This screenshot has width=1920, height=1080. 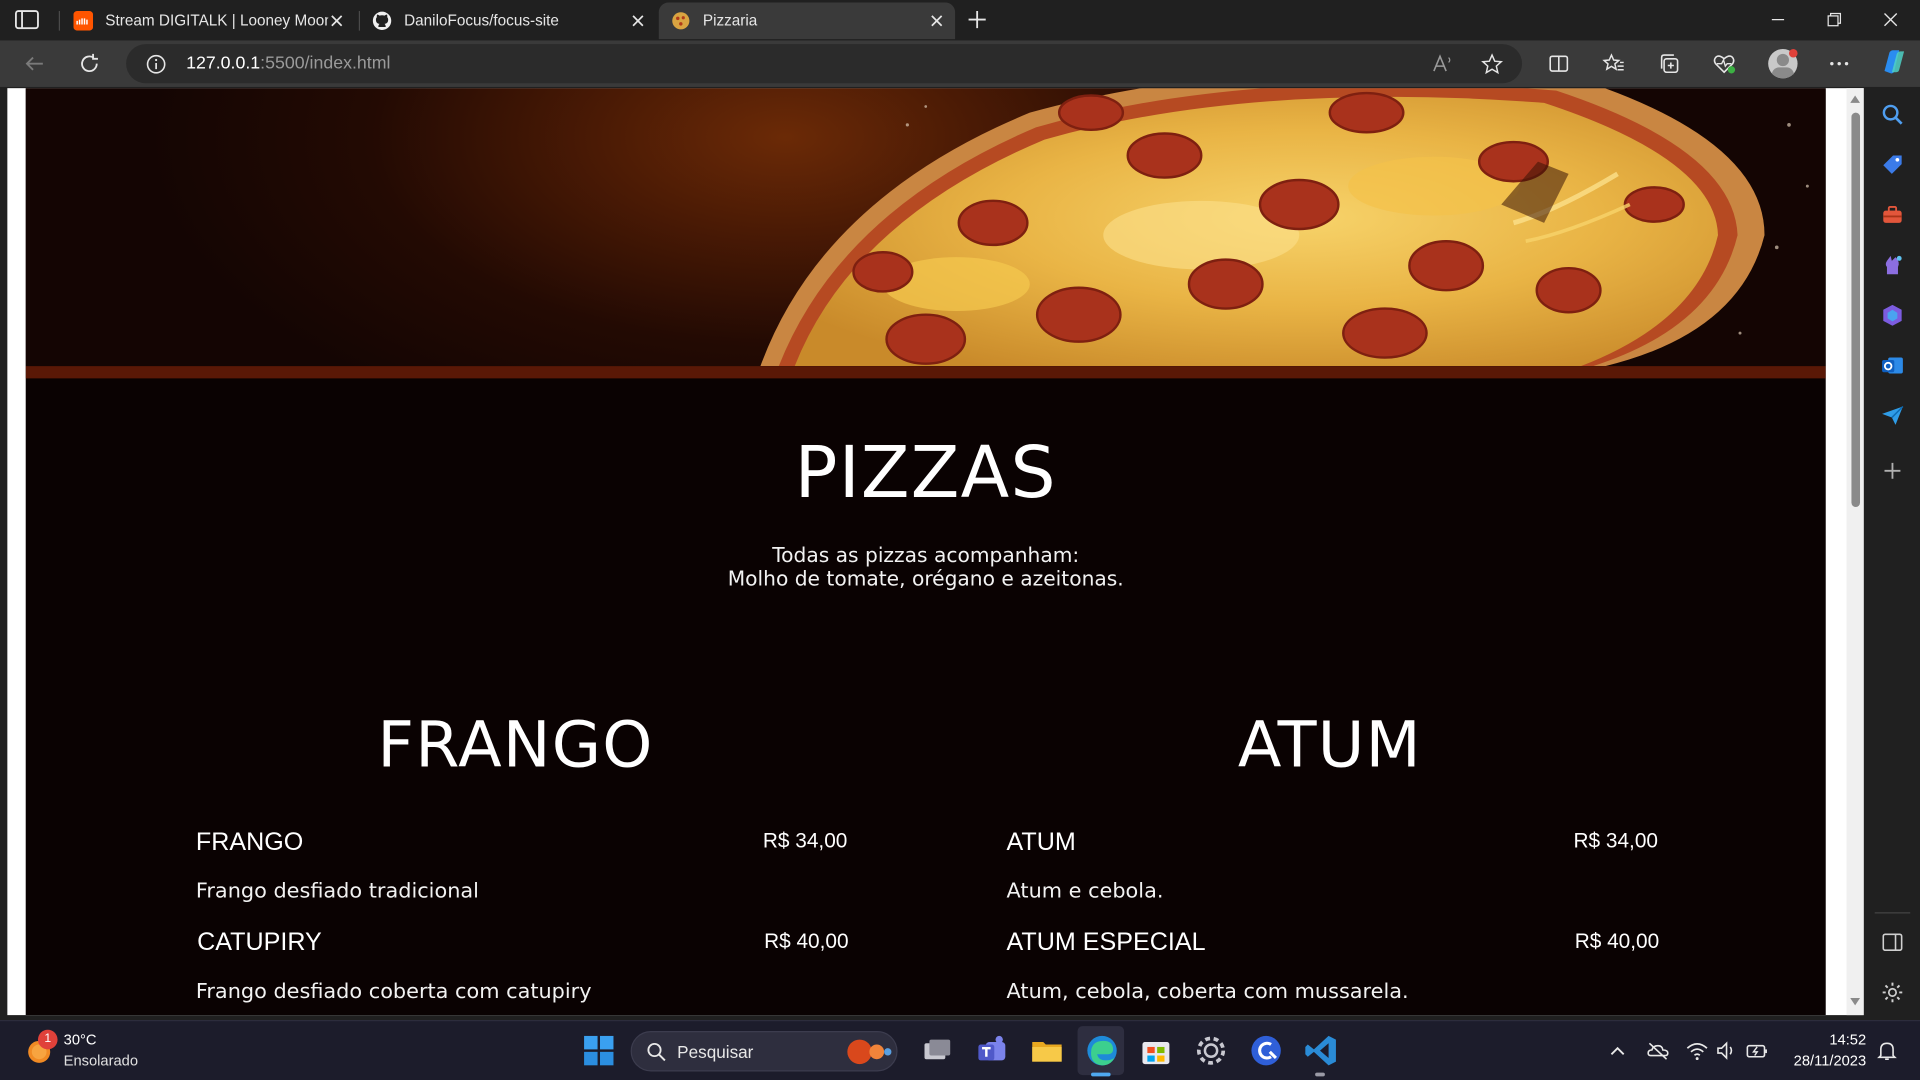 I want to click on file-explorer-icon, so click(x=1047, y=1050).